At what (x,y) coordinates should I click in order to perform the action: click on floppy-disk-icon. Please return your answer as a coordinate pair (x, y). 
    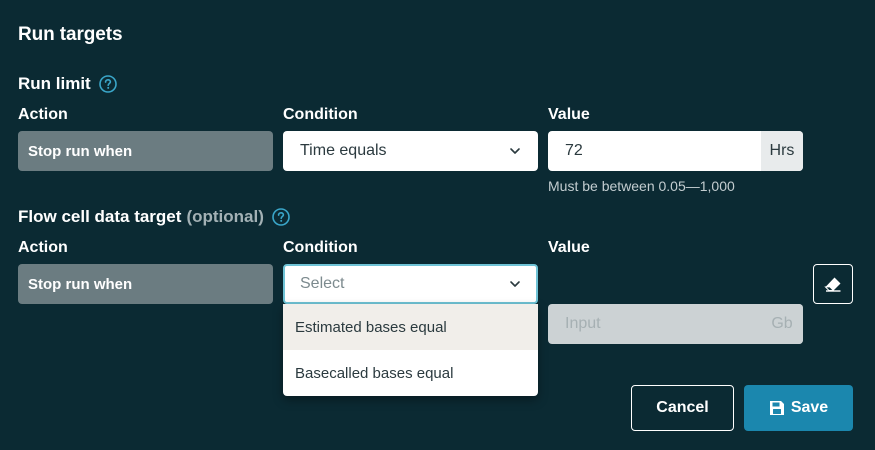
    Looking at the image, I should click on (776, 408).